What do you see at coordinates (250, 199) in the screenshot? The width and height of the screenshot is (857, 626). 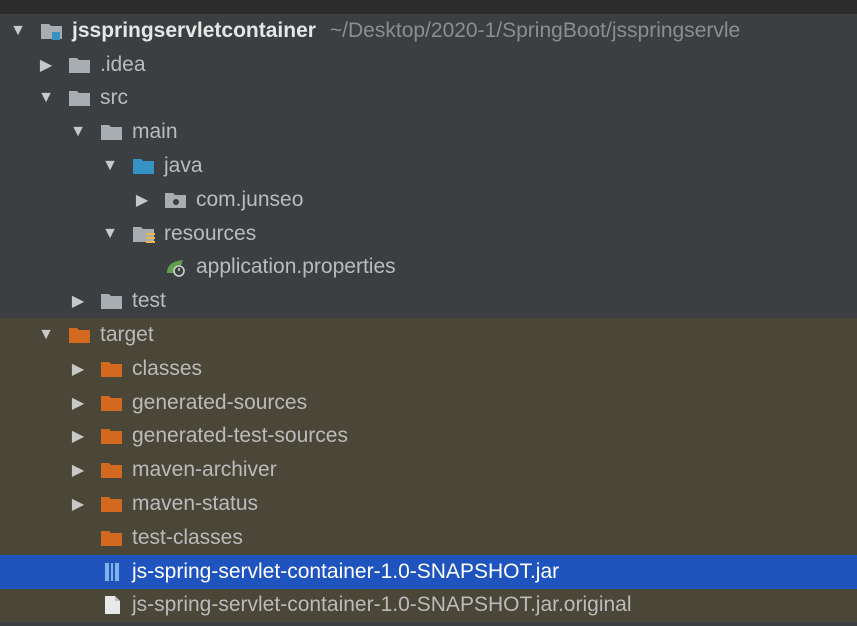 I see `tree-label-package: com.junseo` at bounding box center [250, 199].